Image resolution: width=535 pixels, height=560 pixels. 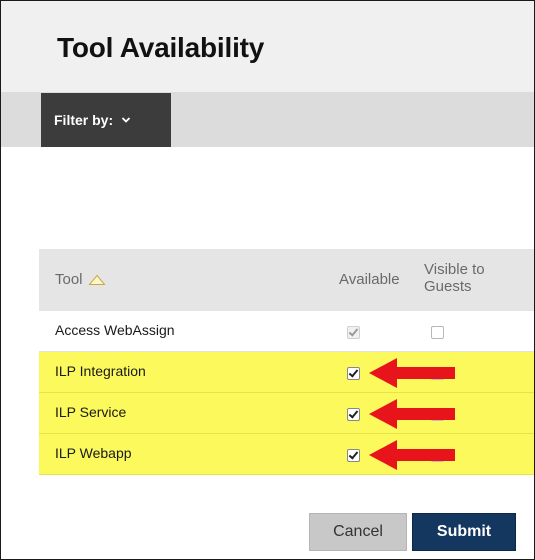 I want to click on tool-name: ILP Webapp, so click(x=93, y=453).